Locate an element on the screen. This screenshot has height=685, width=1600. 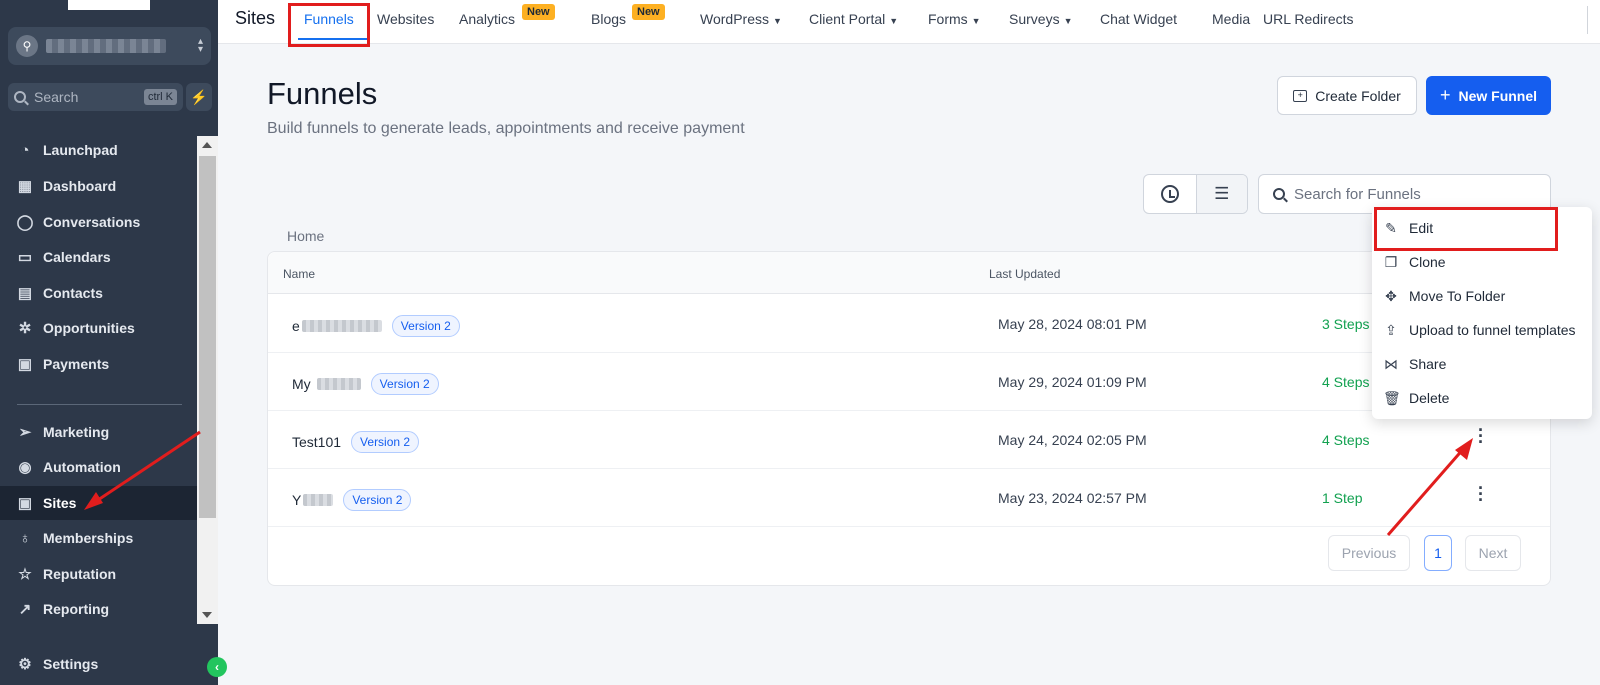
sidebar-item-automation: ◉ Automation is located at coordinates (98, 467).